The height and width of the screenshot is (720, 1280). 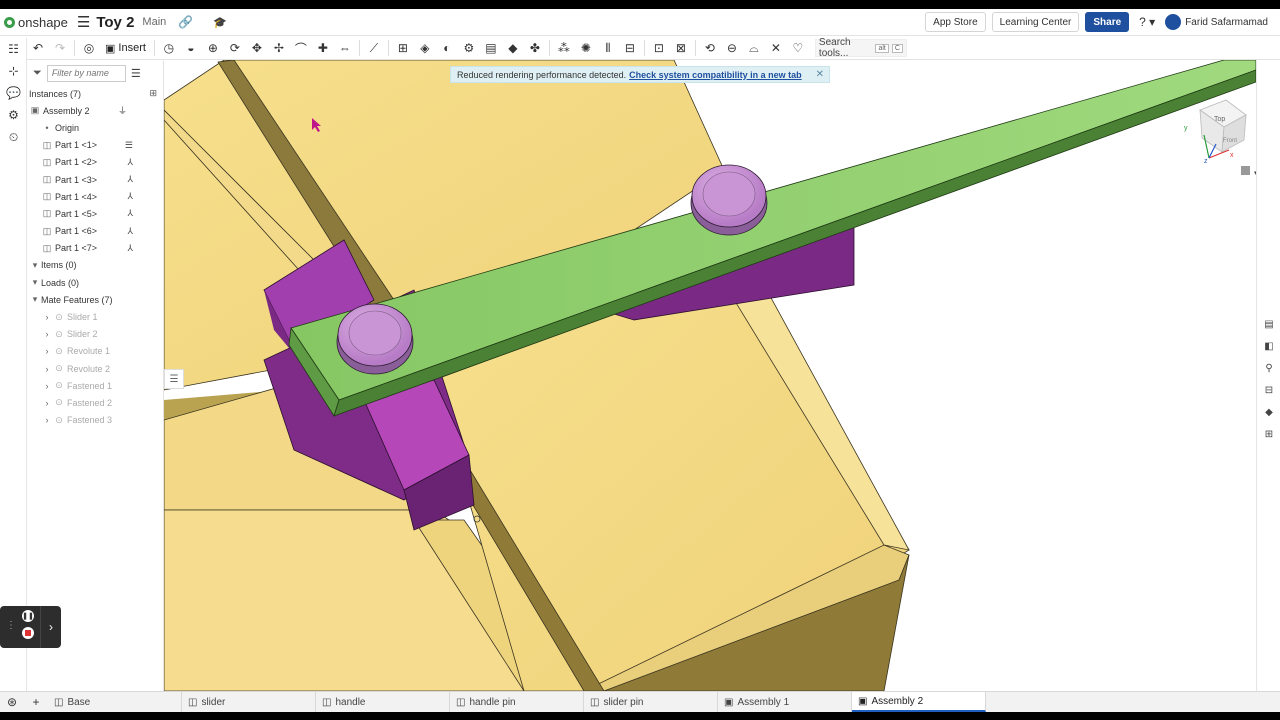 What do you see at coordinates (95, 213) in the screenshot?
I see `tree-item-part: ◫ Part 1 <5> ⅄` at bounding box center [95, 213].